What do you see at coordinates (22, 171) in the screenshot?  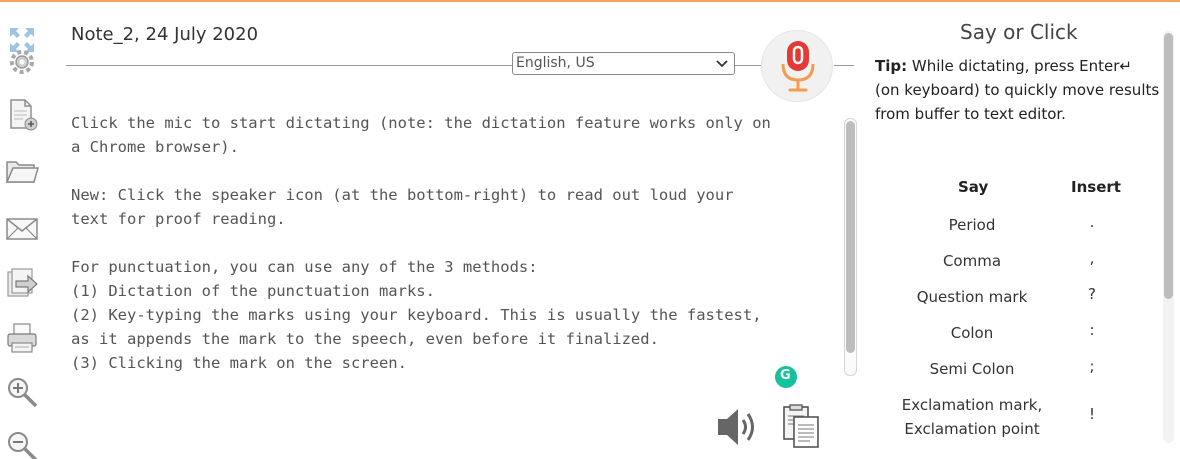 I see `open-folder-icon` at bounding box center [22, 171].